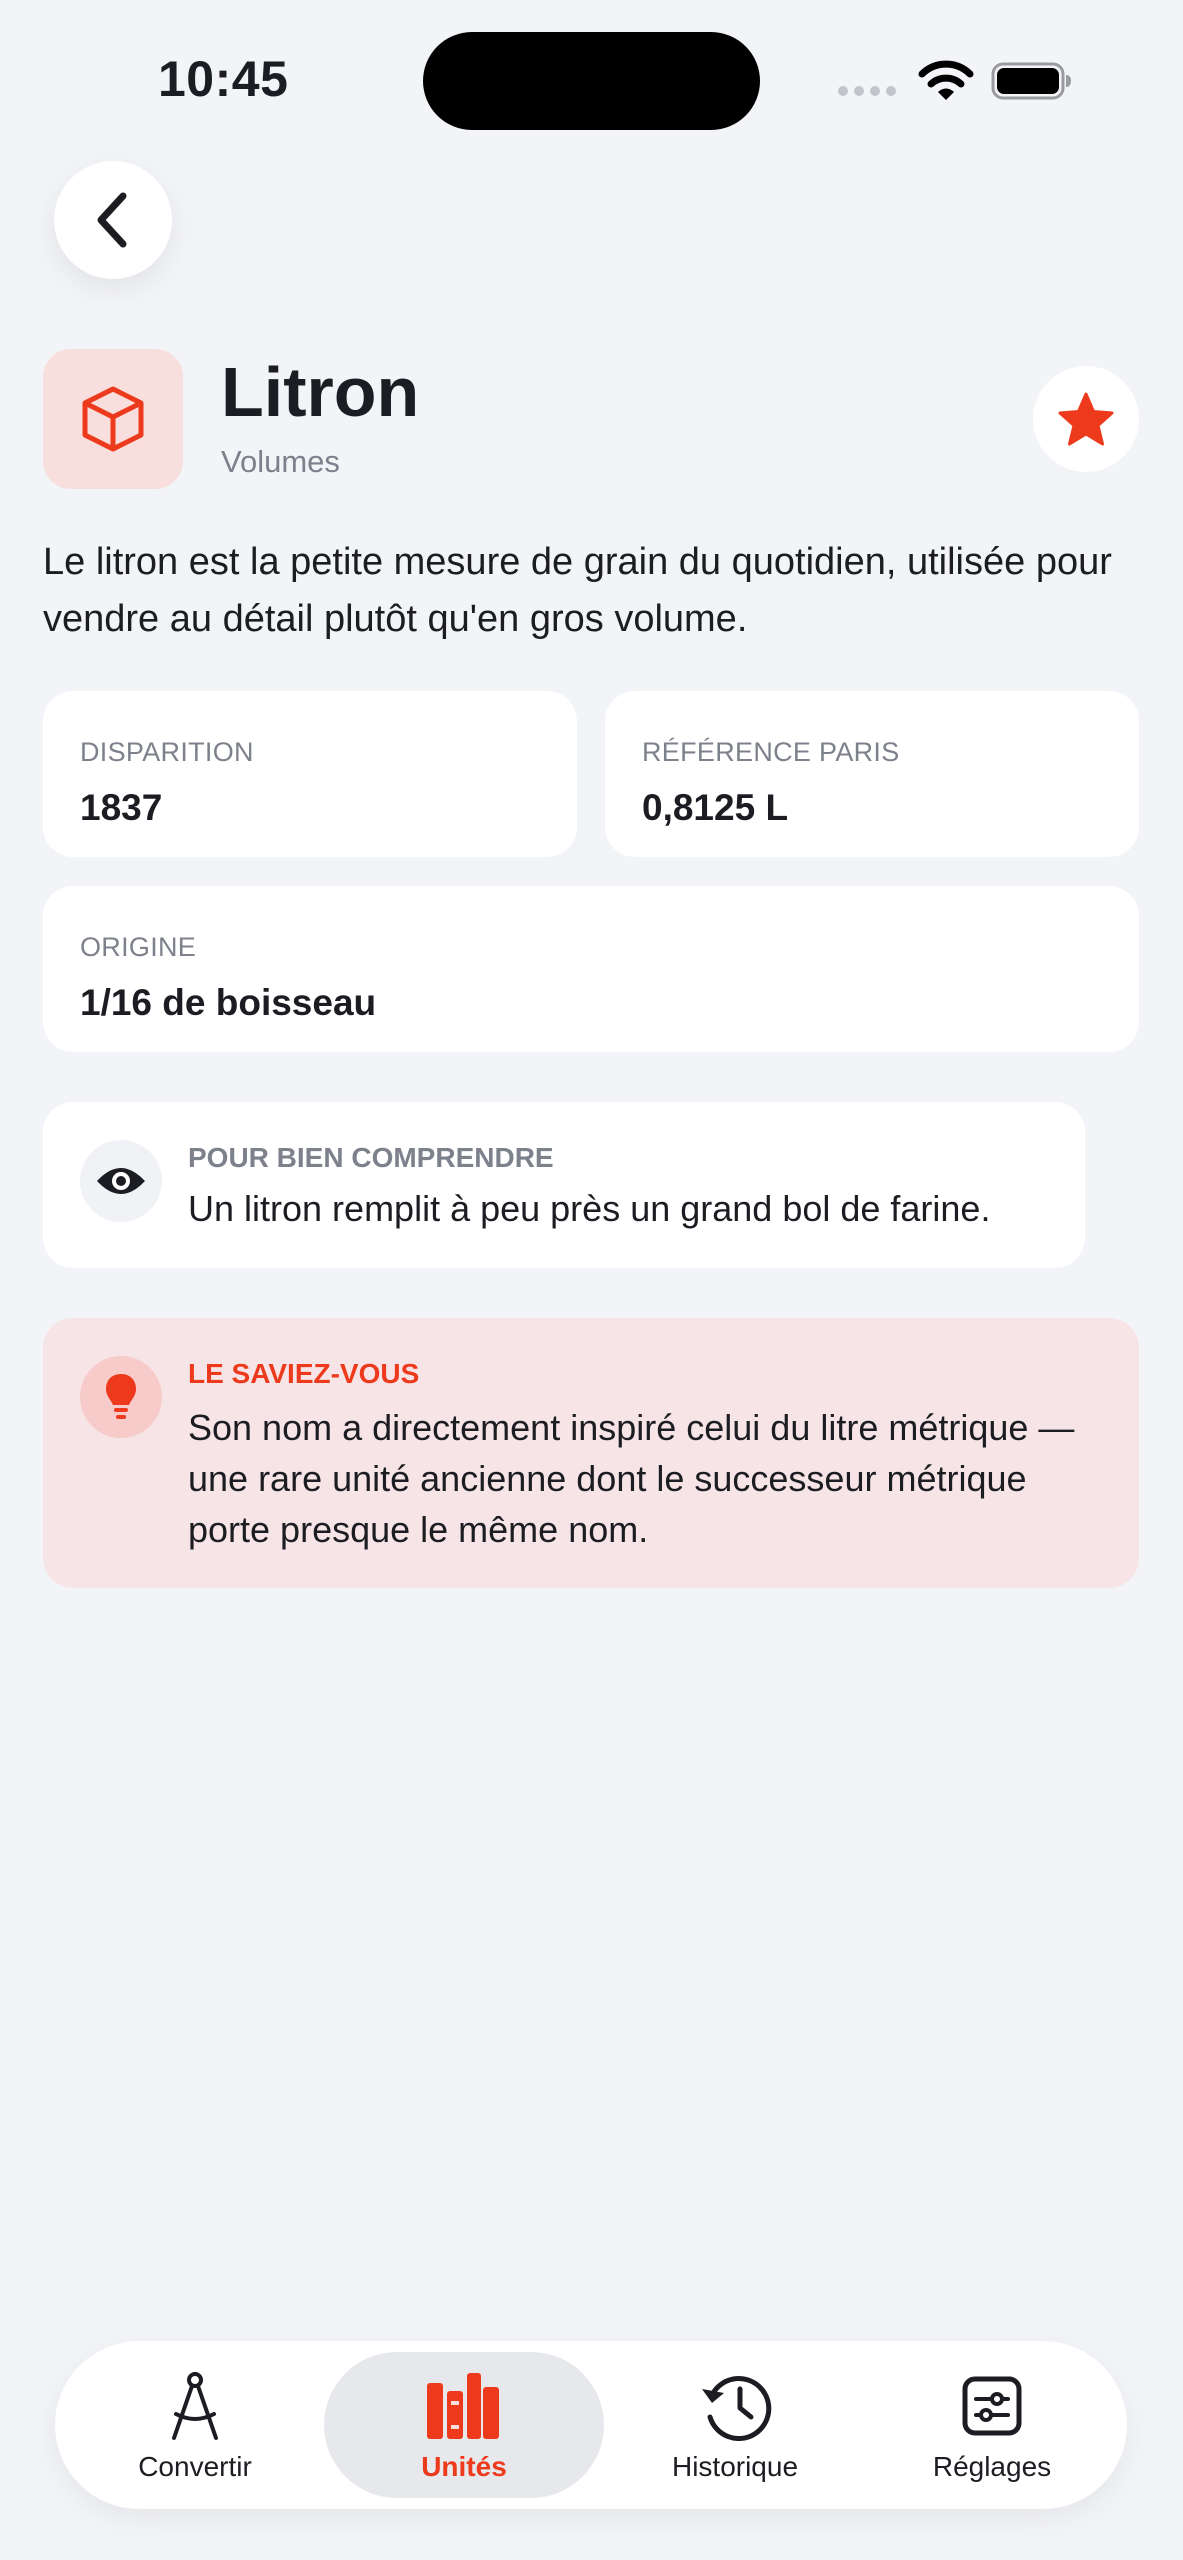  I want to click on stat-label: ORIGINE, so click(138, 947).